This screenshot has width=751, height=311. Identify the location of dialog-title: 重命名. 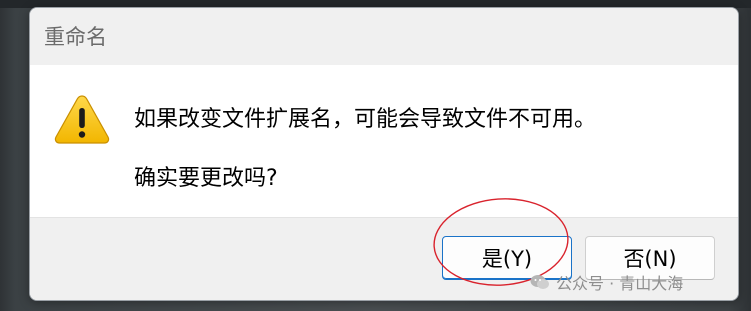
(75, 37).